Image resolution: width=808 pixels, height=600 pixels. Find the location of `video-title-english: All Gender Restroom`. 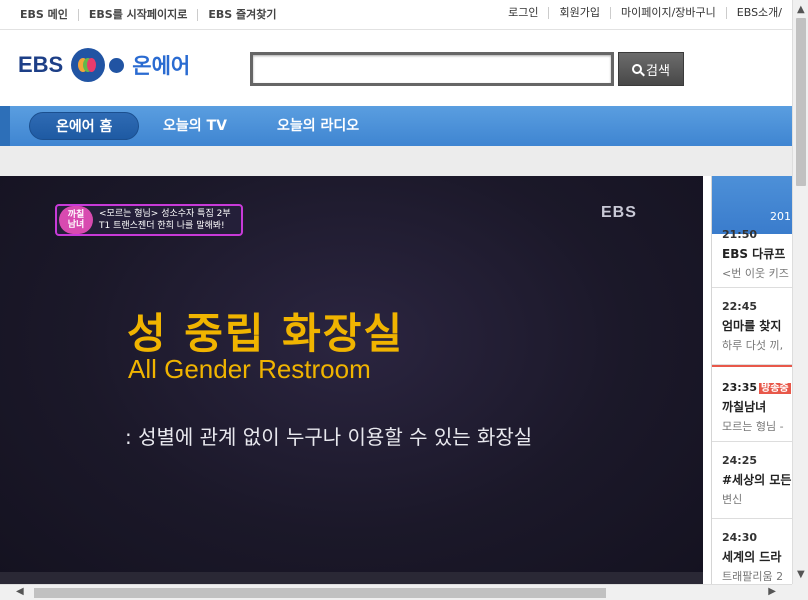

video-title-english: All Gender Restroom is located at coordinates (249, 369).